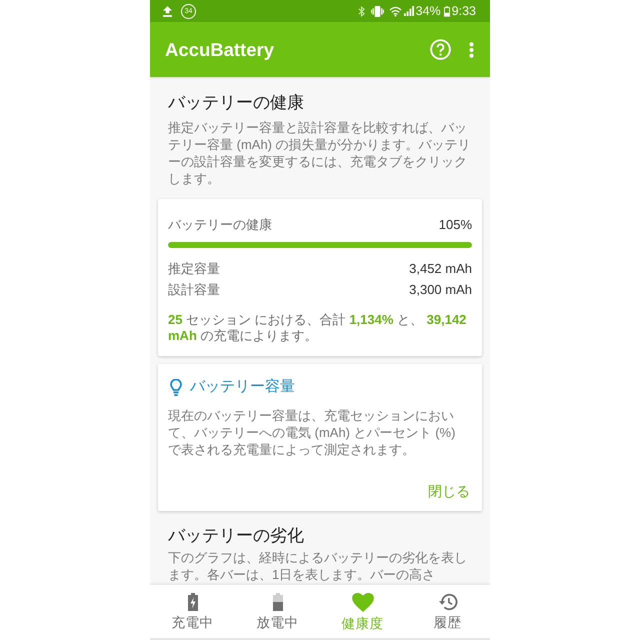 This screenshot has width=640, height=640. What do you see at coordinates (318, 566) in the screenshot?
I see `section-description: 下のグラフは、経時によるバッテリーの劣化を表します。各バーは、1日を表します。バーの高さ` at bounding box center [318, 566].